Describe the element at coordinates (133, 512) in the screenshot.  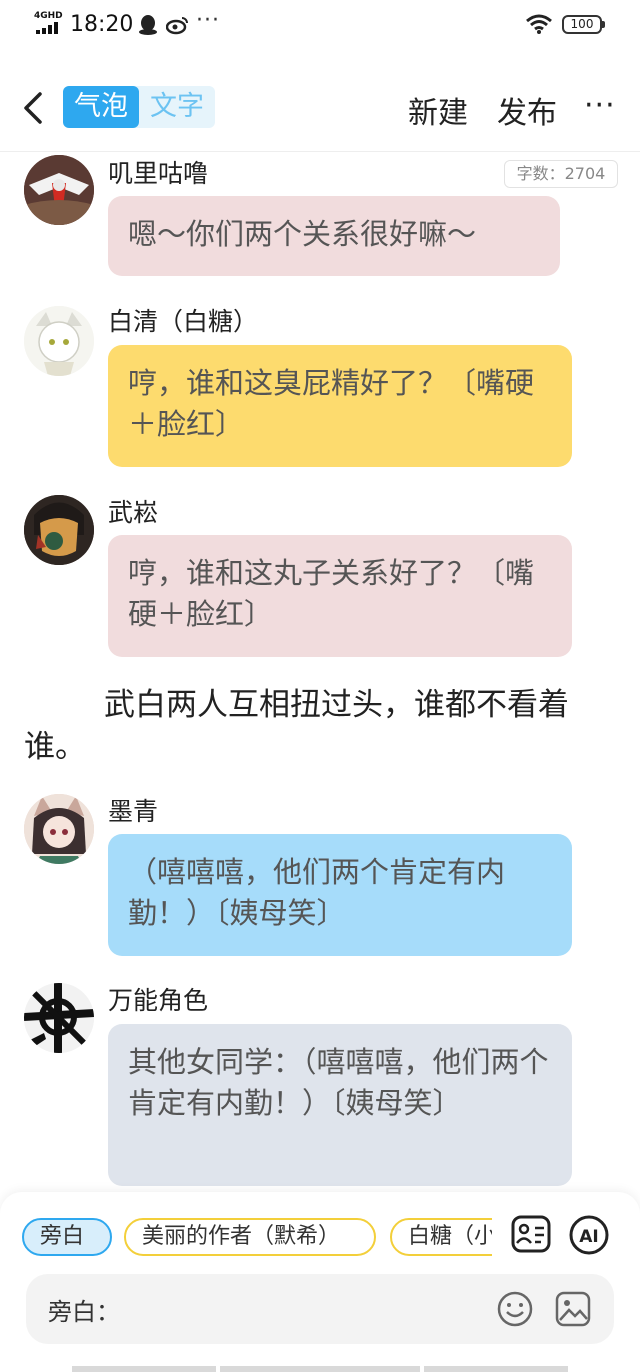
I see `character-name: 武崧` at that location.